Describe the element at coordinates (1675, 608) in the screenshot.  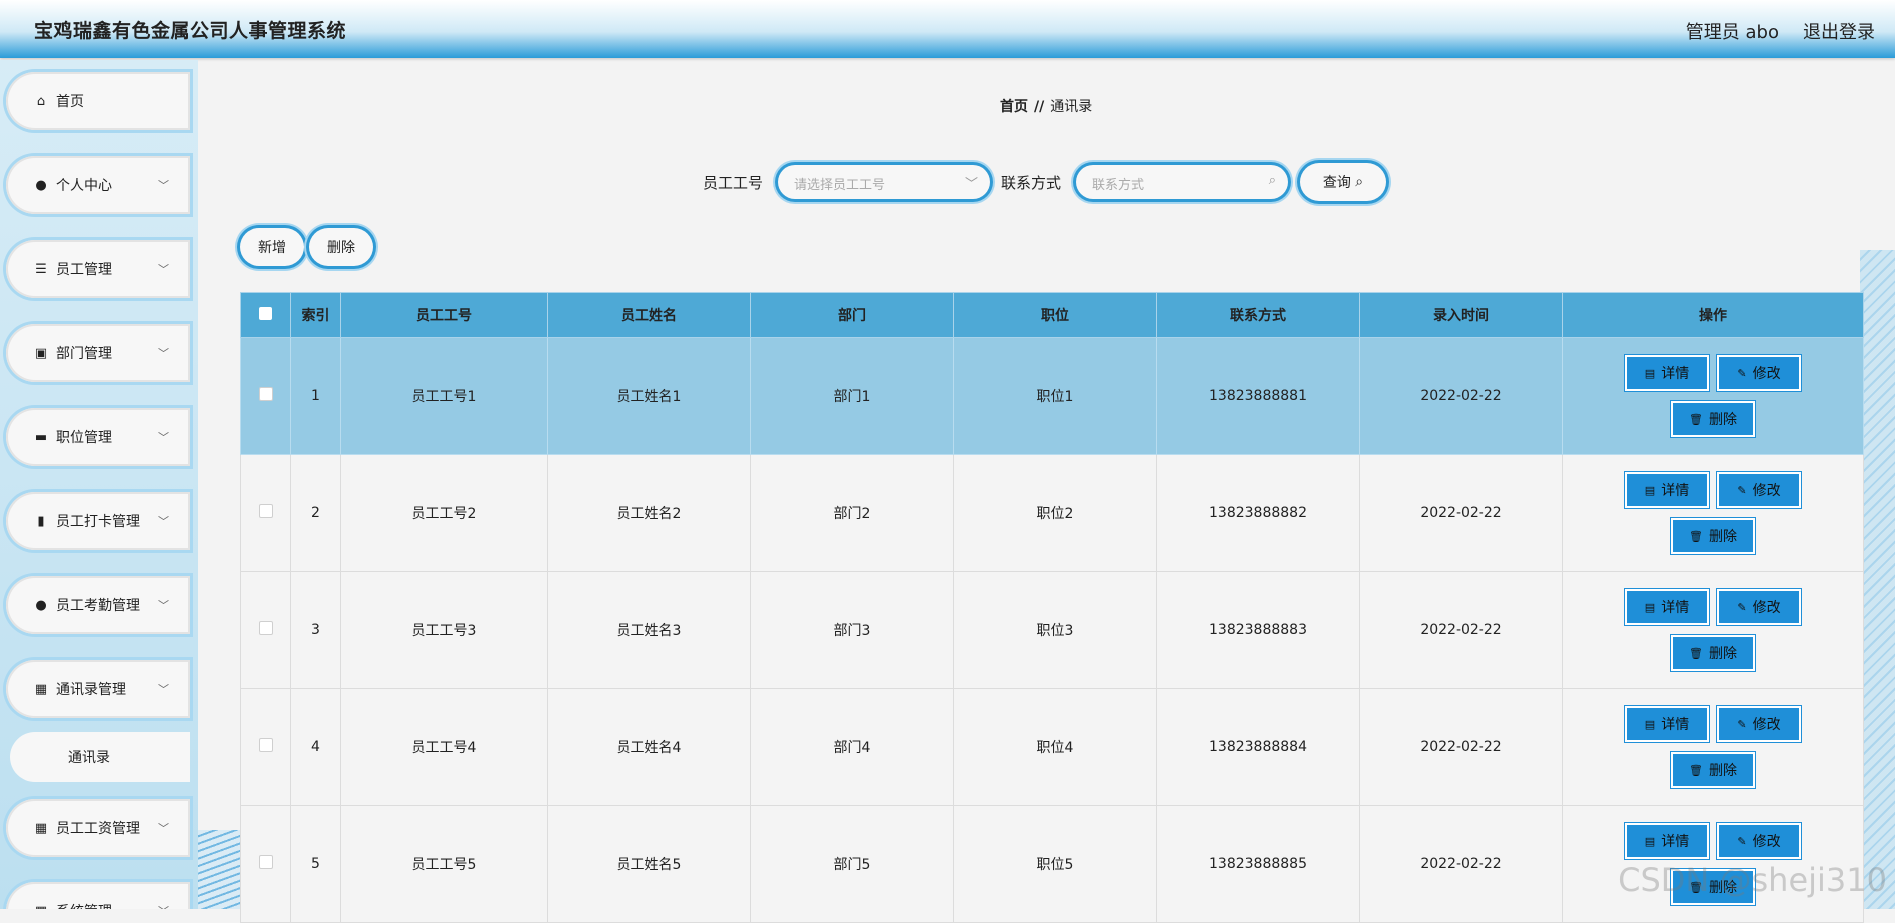
I see `detail-label: 详情` at that location.